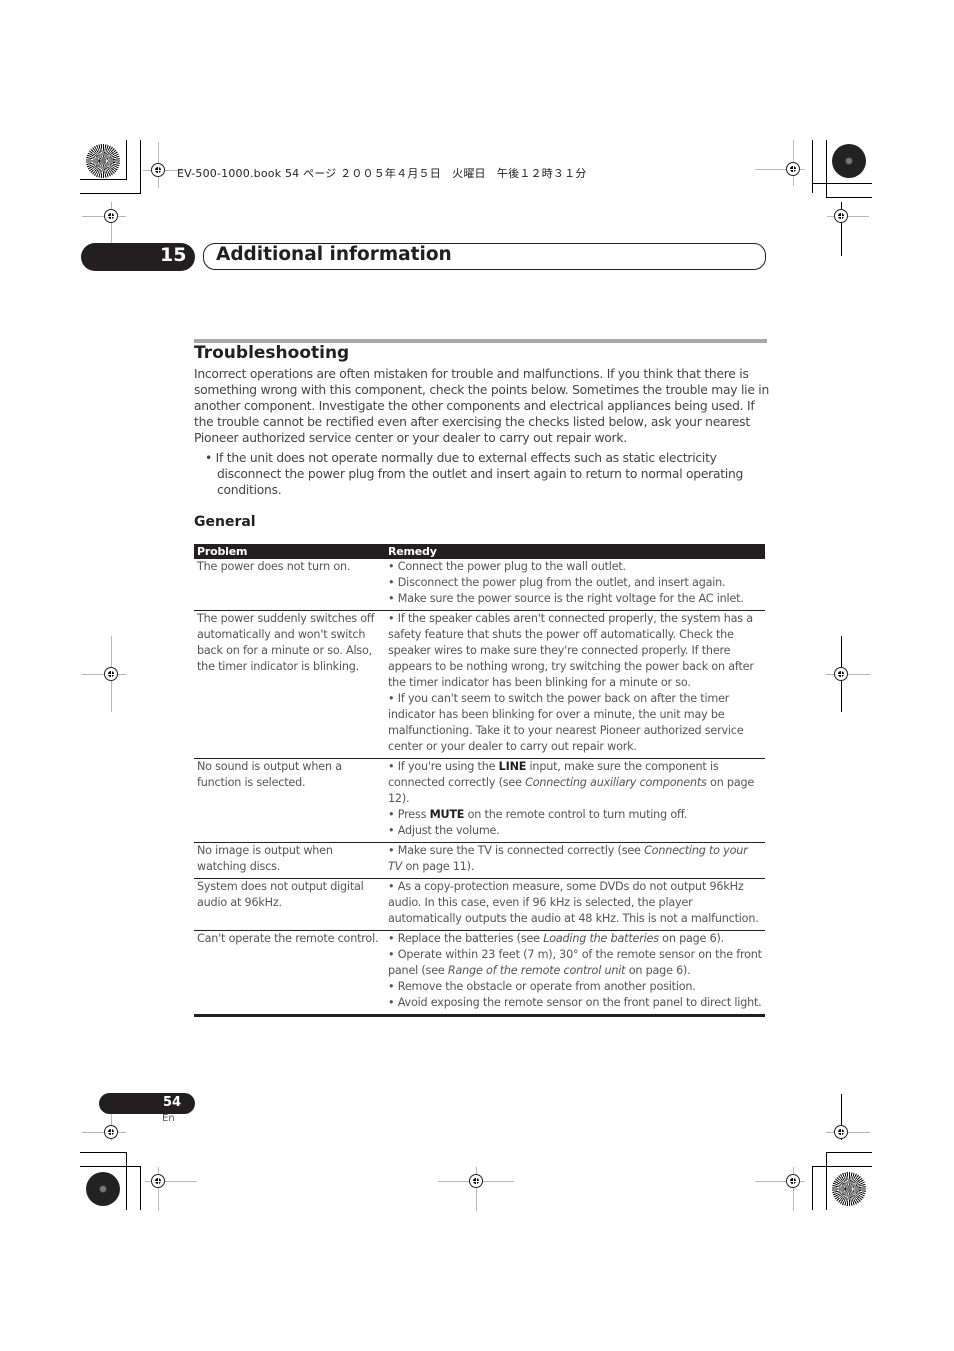  Describe the element at coordinates (289, 551) in the screenshot. I see `column-header-problem: Problem` at that location.